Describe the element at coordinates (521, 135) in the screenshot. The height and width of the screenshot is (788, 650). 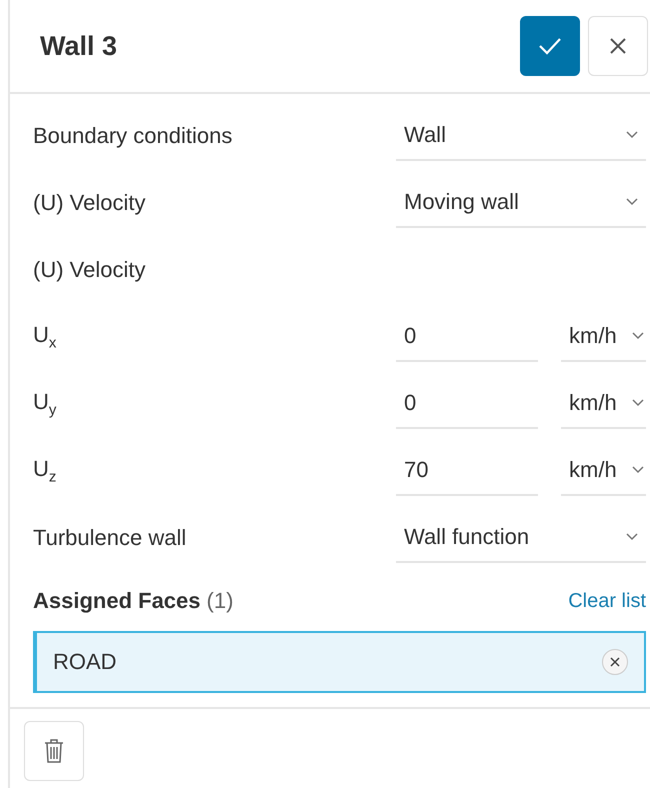
I see `dropdown: Wall` at that location.